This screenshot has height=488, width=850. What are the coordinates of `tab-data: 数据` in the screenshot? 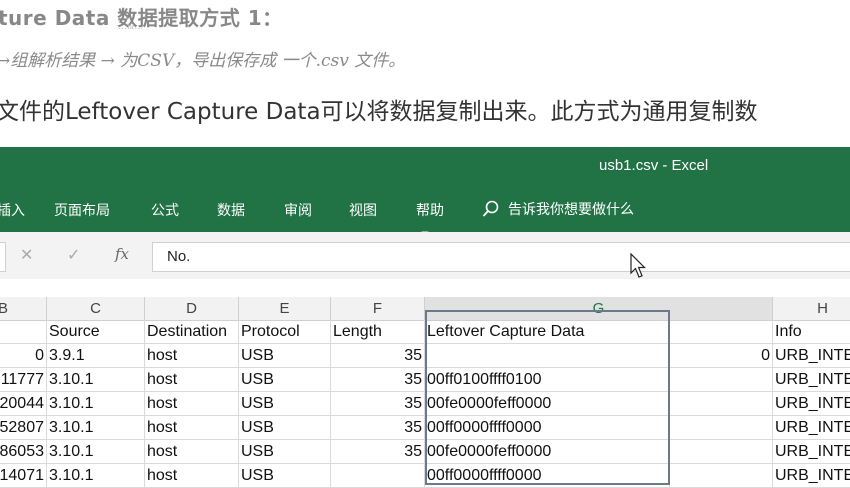 It's located at (231, 210).